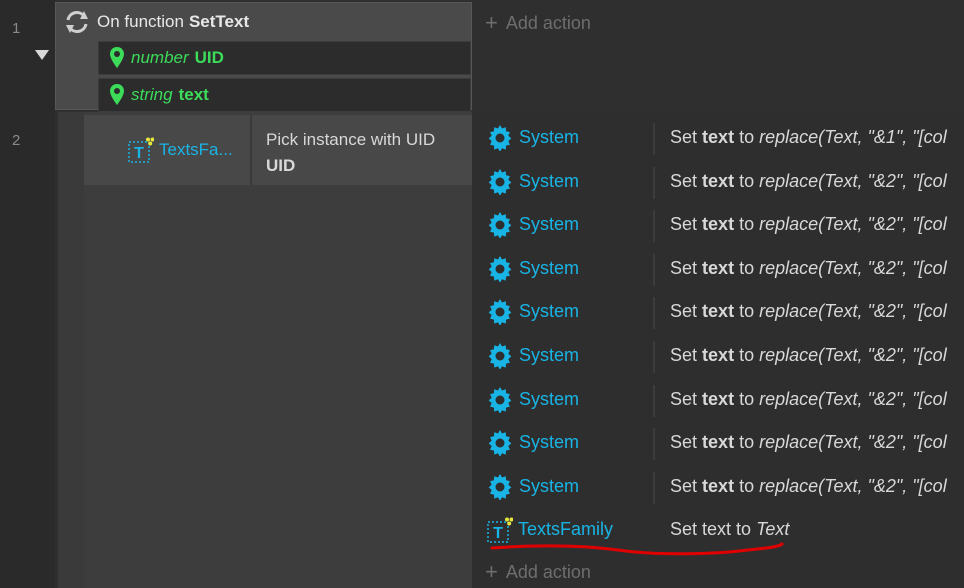  Describe the element at coordinates (117, 57) in the screenshot. I see `map-pin-icon` at that location.